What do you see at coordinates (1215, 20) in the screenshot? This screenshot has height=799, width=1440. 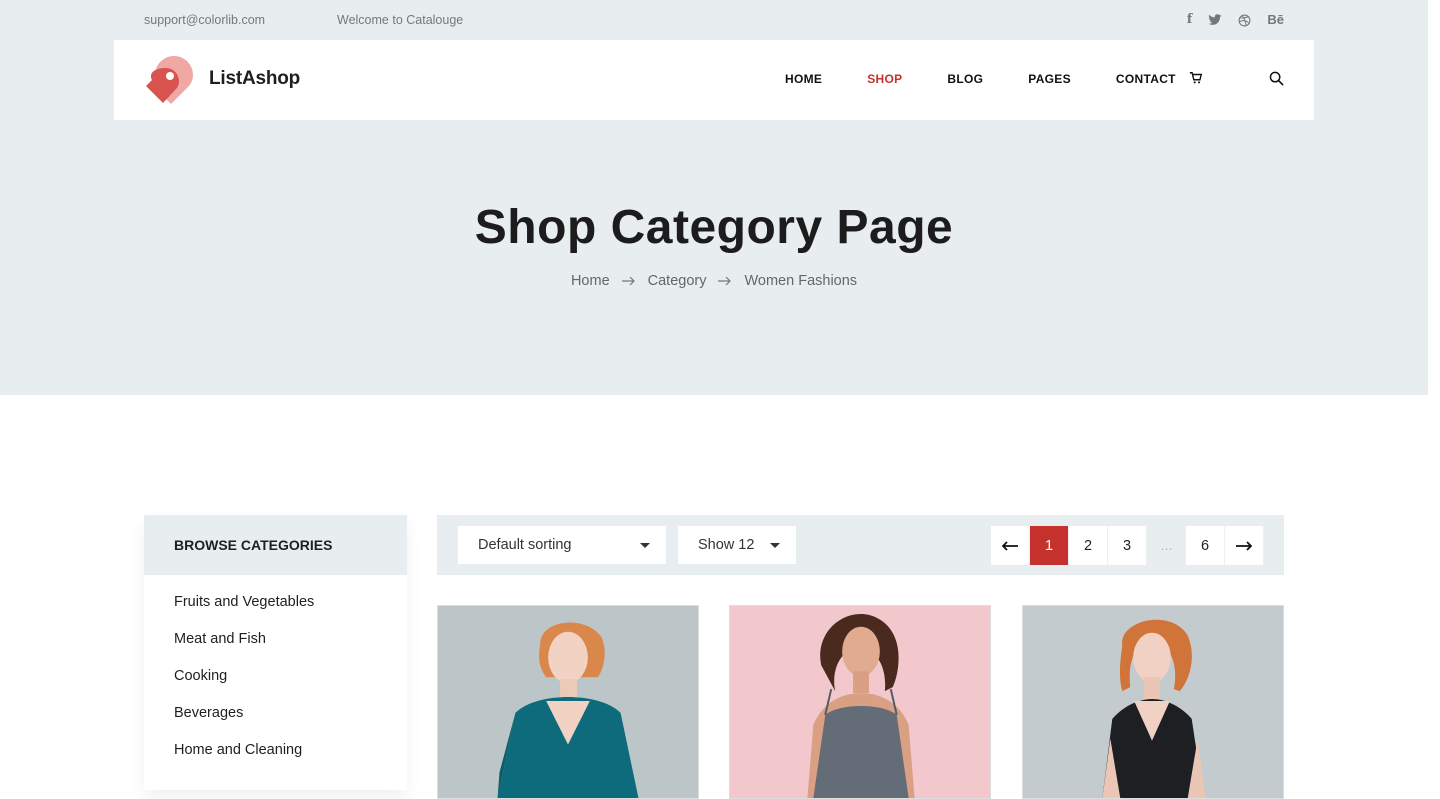 I see `twitter-icon` at bounding box center [1215, 20].